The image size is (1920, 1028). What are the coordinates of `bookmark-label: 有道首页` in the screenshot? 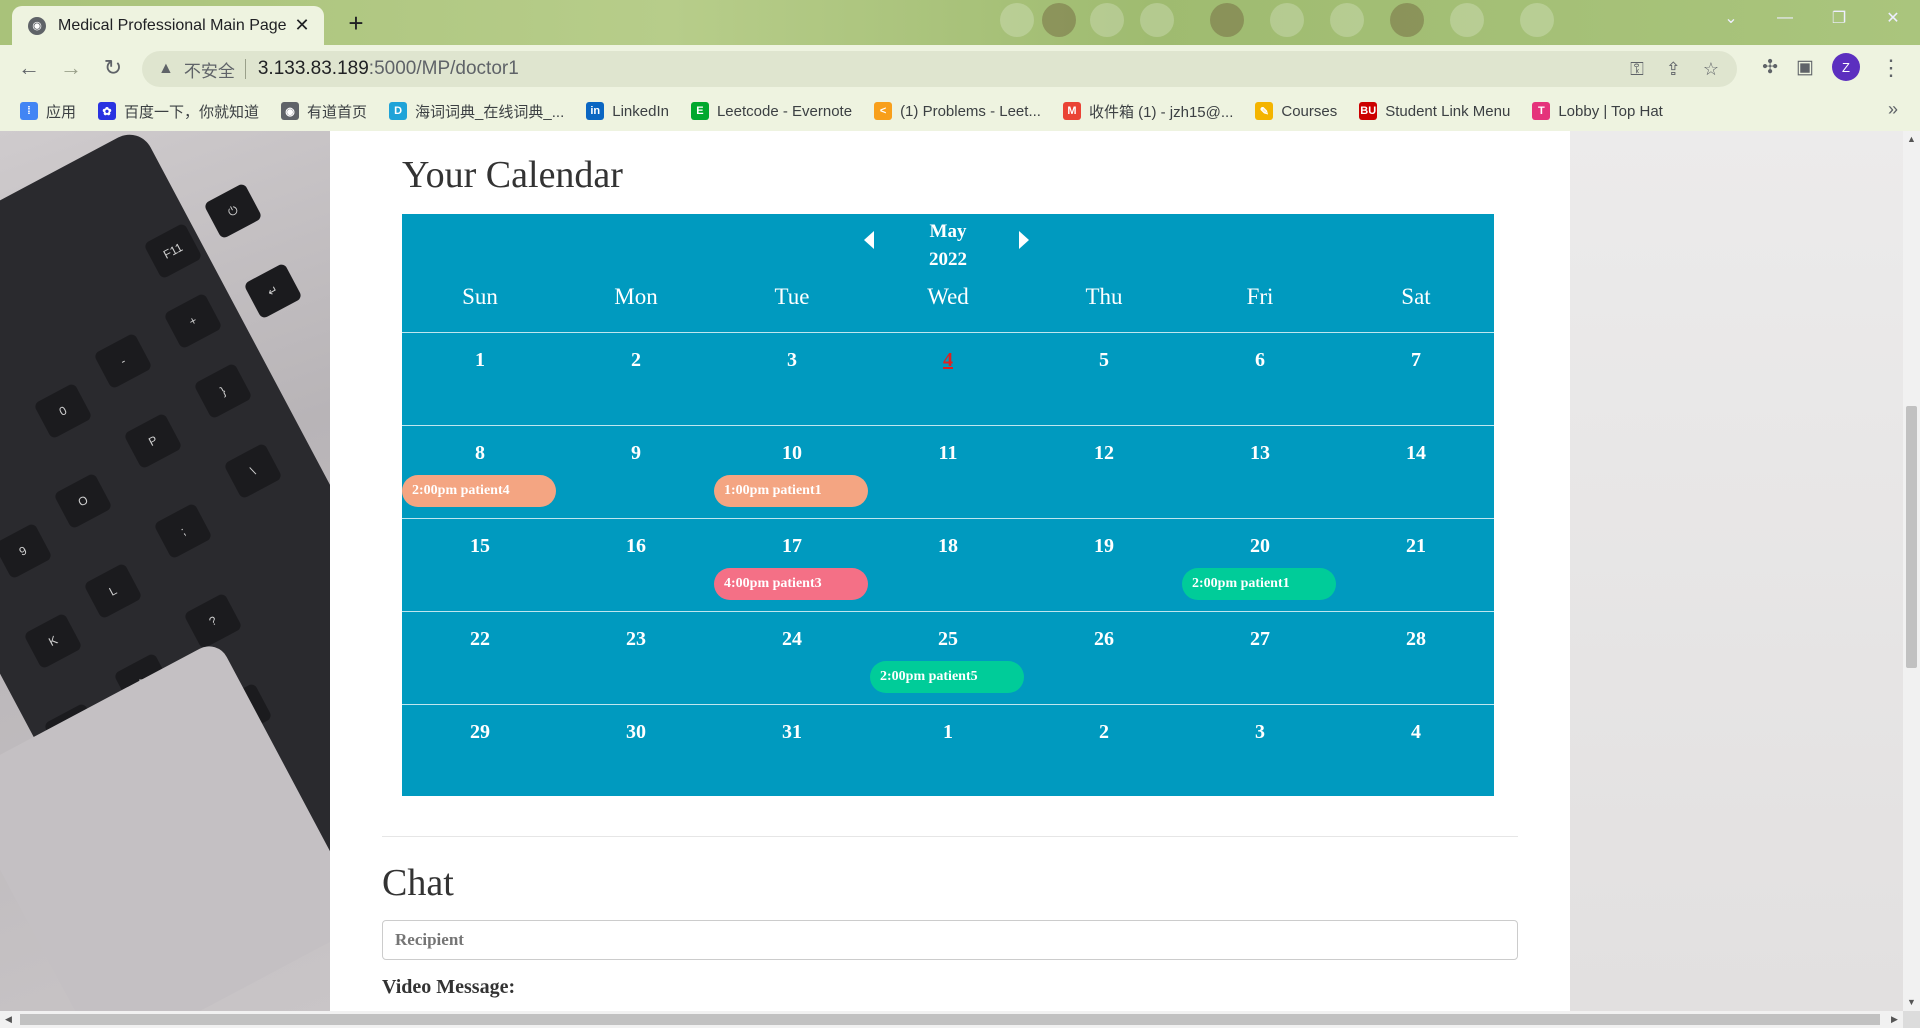 It's located at (337, 112).